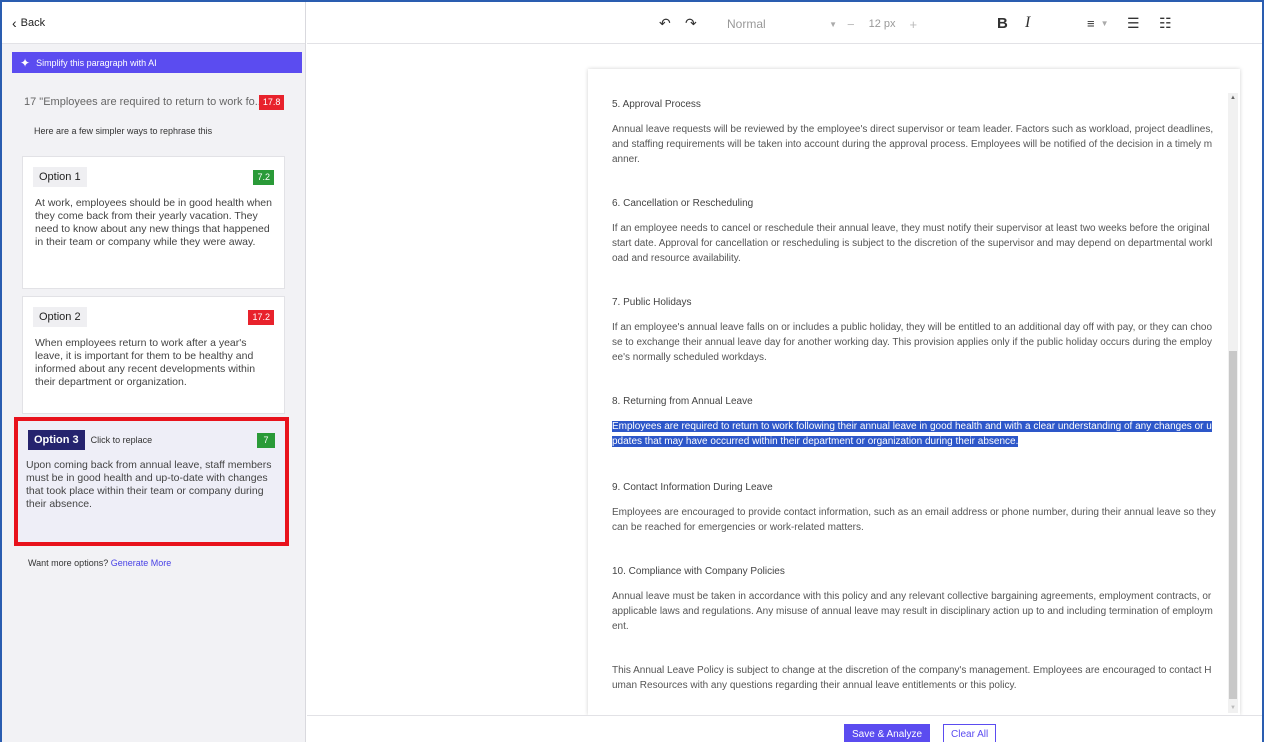  Describe the element at coordinates (784, 728) in the screenshot. I see `editor-footer: Save & Analyze Clear All` at that location.